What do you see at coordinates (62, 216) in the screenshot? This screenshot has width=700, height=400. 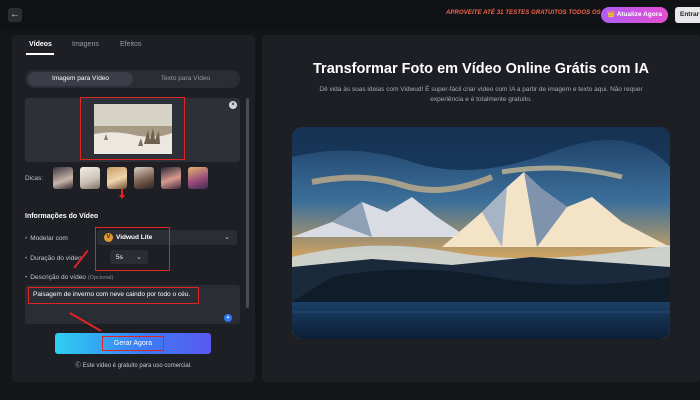 I see `video-info-title: Informações do Vídeo` at bounding box center [62, 216].